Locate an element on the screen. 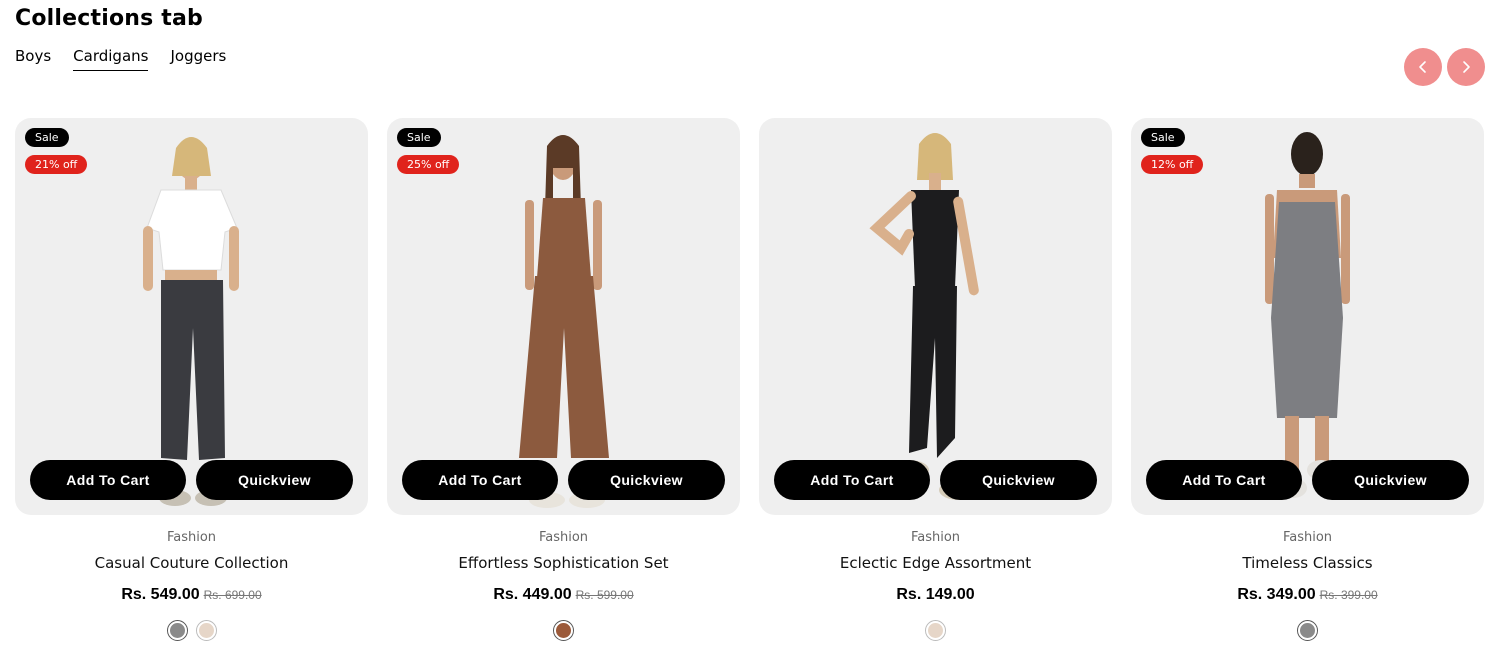 This screenshot has width=1501, height=665. product-media: Sale 25% off Add To Cart Quickview is located at coordinates (563, 316).